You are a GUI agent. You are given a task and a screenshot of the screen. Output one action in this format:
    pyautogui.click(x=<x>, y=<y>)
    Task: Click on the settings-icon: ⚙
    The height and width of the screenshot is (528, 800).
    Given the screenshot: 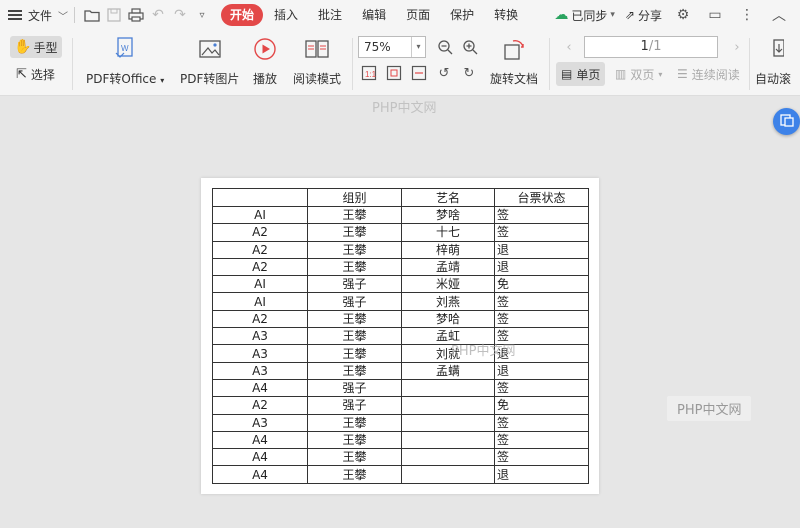 What is the action you would take?
    pyautogui.click(x=683, y=15)
    